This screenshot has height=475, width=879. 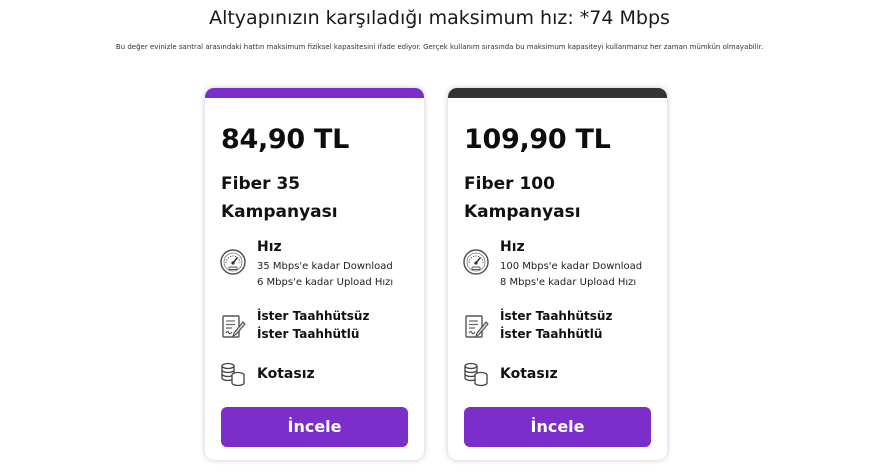 I want to click on download-speed: 100 Mbps'e kadar Download, so click(x=571, y=266).